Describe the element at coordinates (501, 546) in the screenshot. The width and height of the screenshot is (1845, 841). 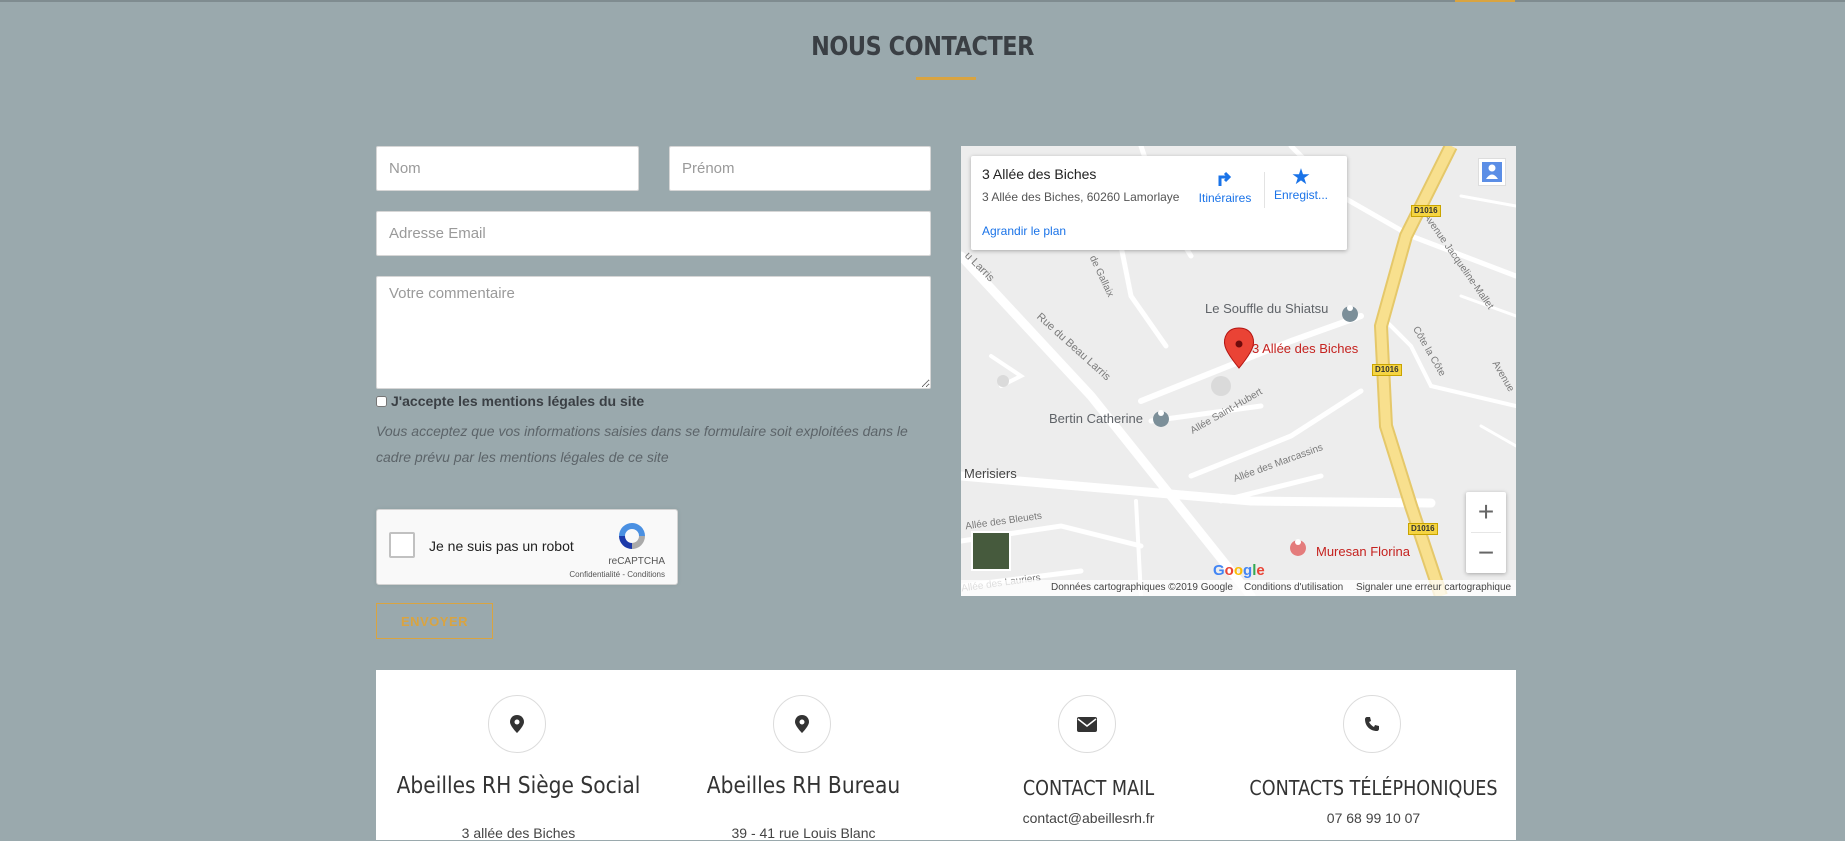
I see `recaptcha-label: Je ne suis pas un robot` at that location.